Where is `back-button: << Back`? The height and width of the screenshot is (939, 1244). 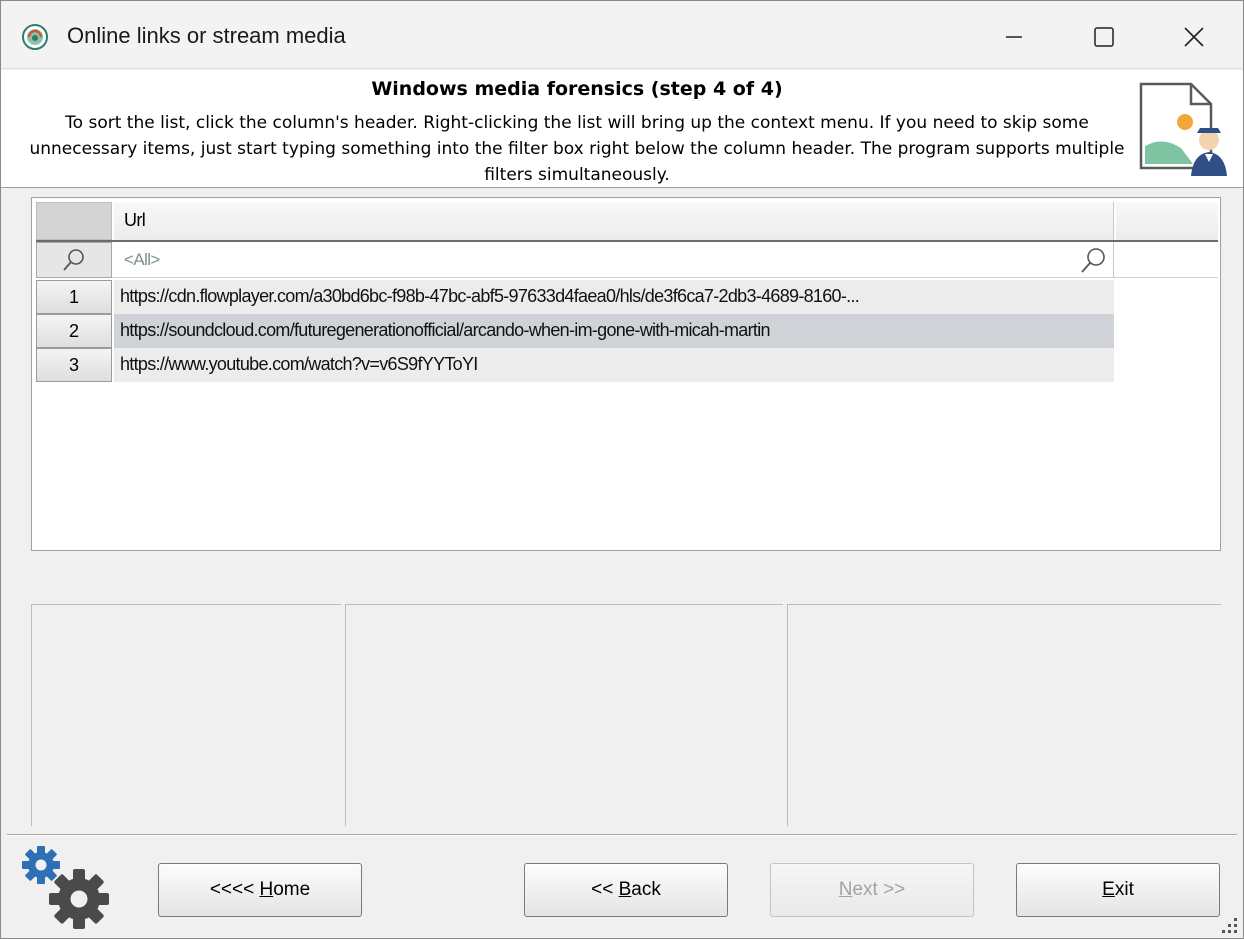
back-button: << Back is located at coordinates (626, 890).